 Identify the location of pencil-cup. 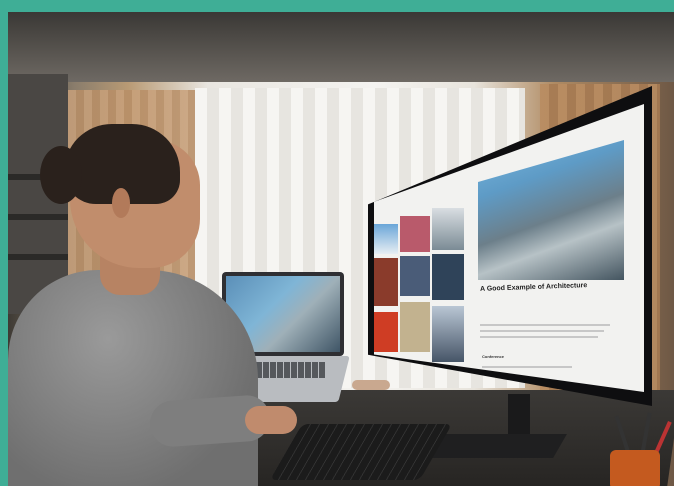
(635, 468).